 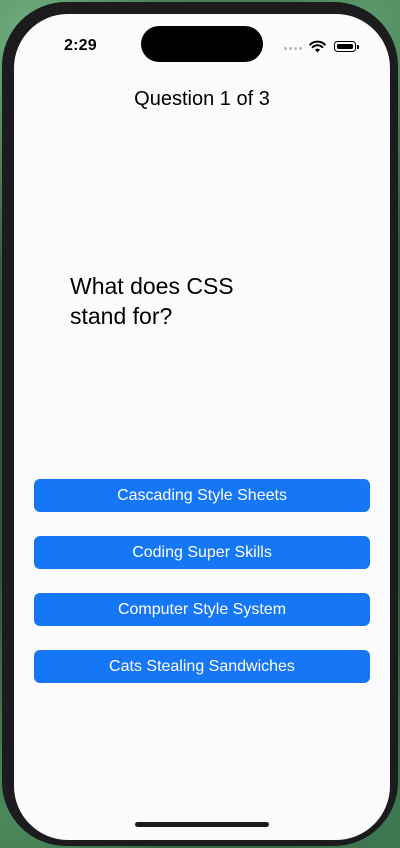 I want to click on status-bar: 2:29, so click(x=202, y=44).